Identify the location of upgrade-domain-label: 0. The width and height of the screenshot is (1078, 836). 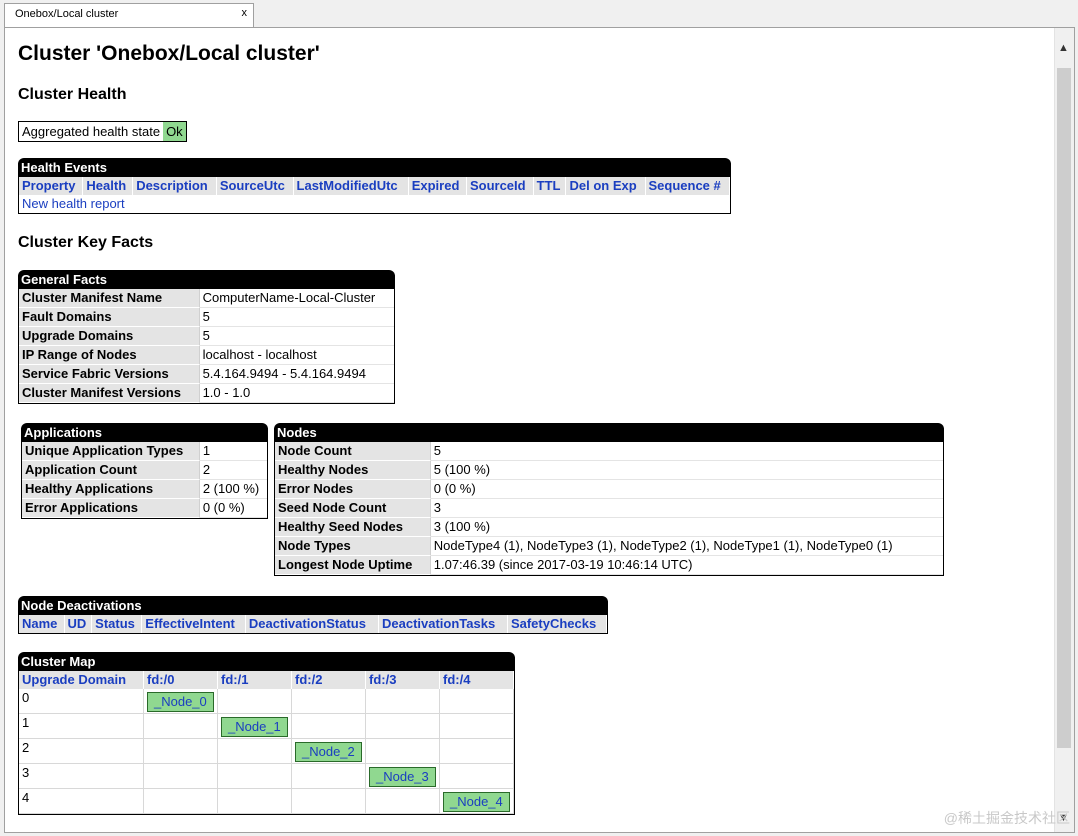
(81, 701).